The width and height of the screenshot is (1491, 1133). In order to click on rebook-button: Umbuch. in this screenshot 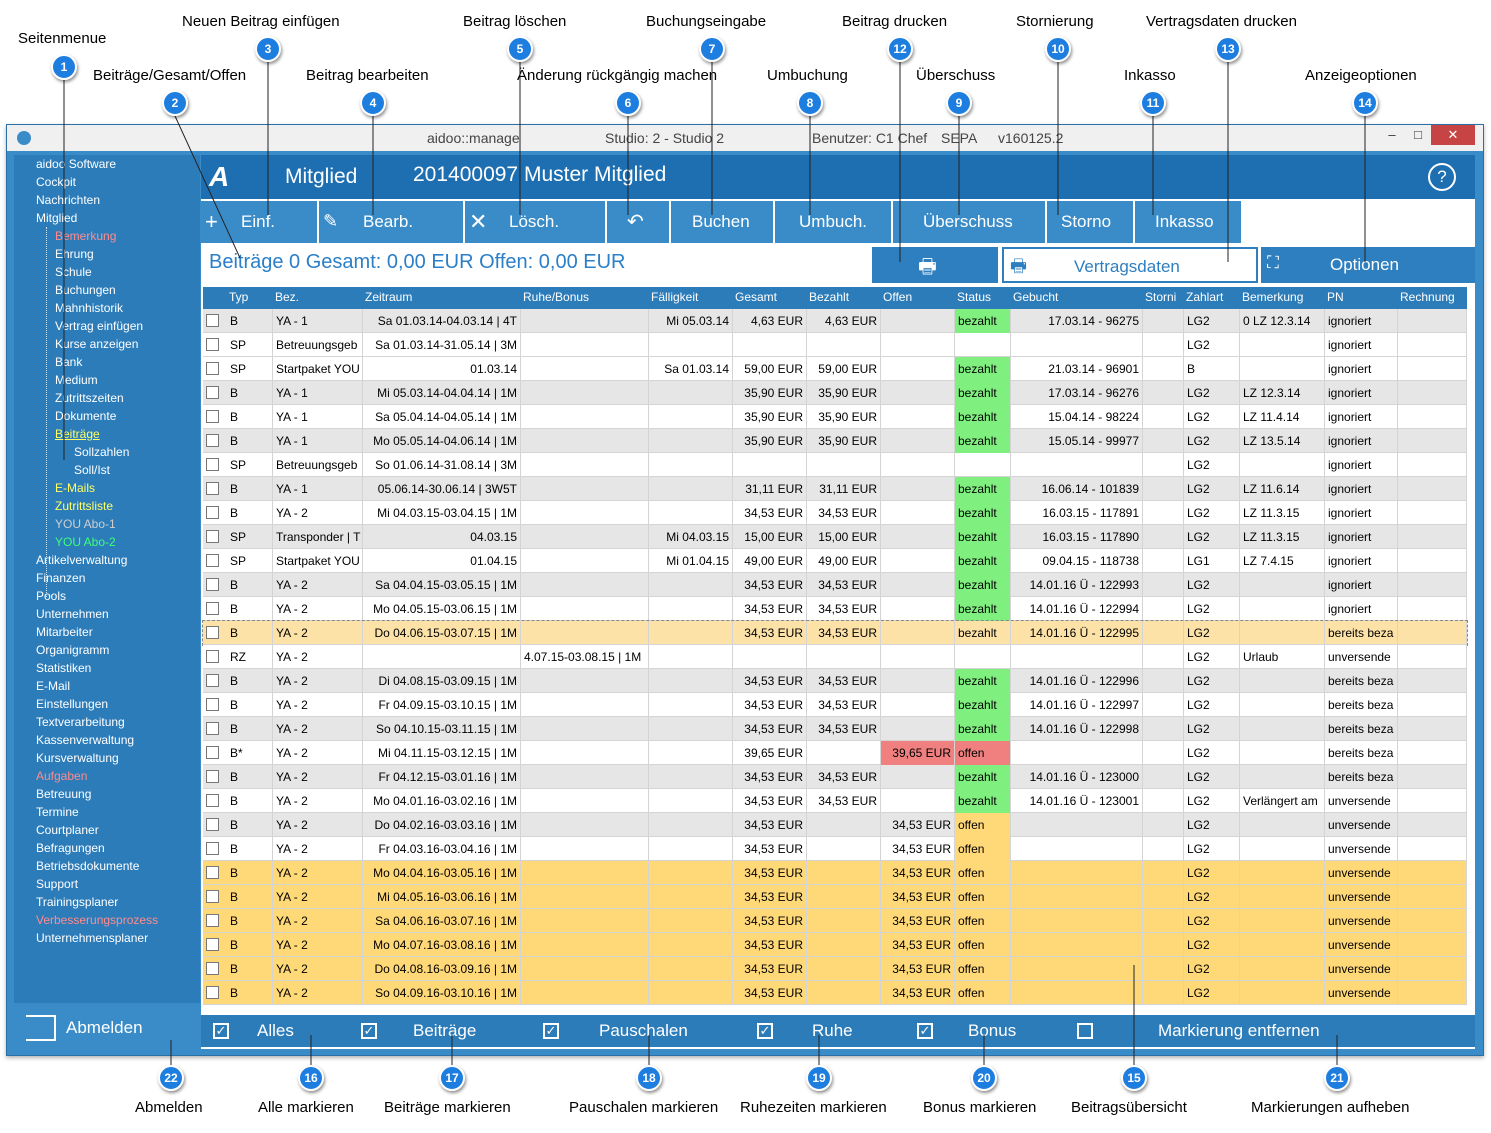, I will do `click(833, 222)`.